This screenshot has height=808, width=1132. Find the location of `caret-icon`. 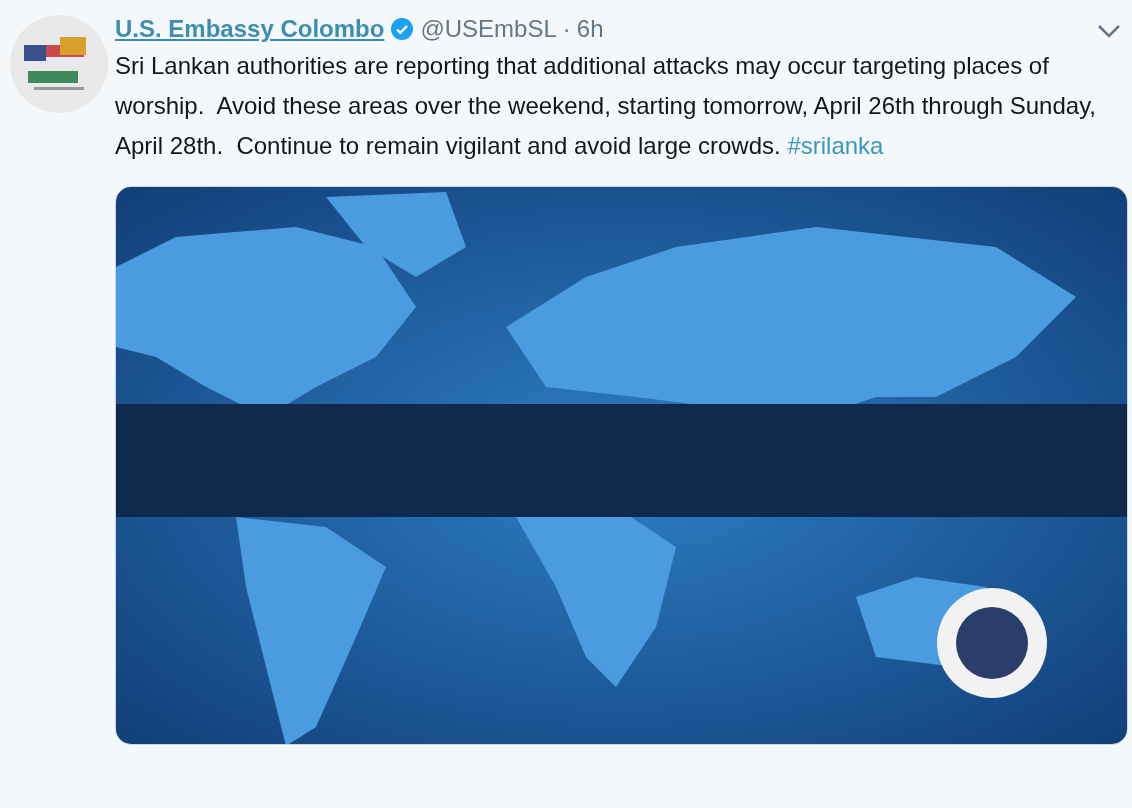

caret-icon is located at coordinates (1109, 31).